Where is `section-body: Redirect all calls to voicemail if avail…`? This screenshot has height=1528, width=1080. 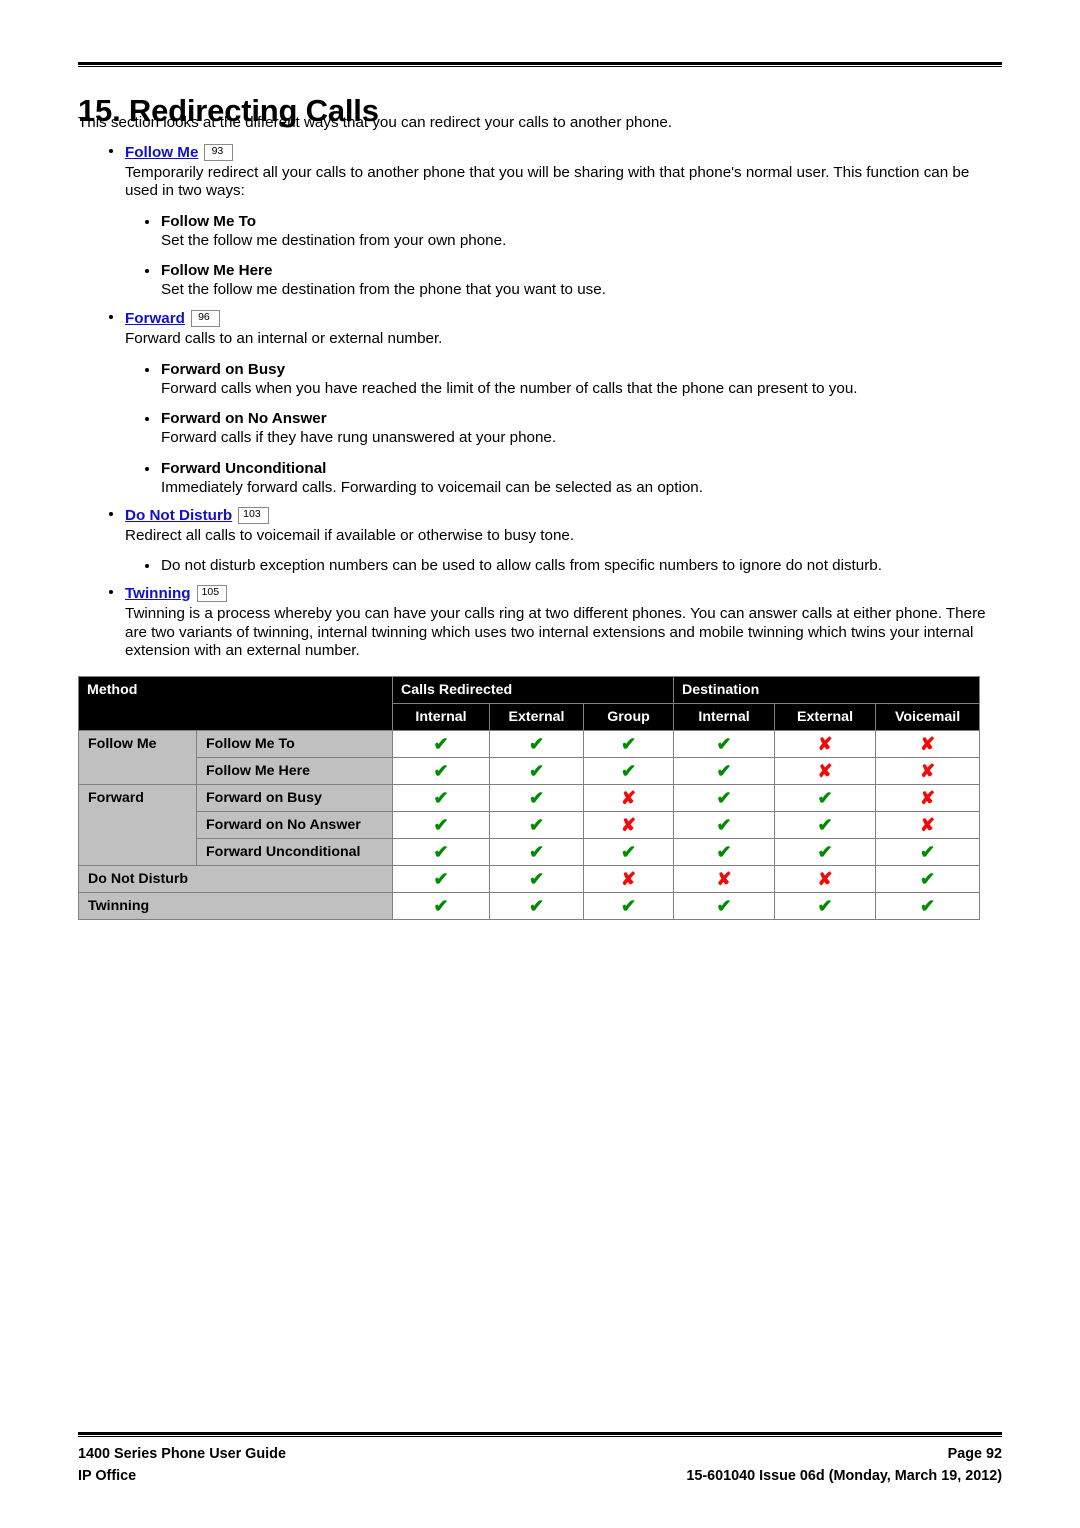 section-body: Redirect all calls to voicemail if avail… is located at coordinates (350, 536).